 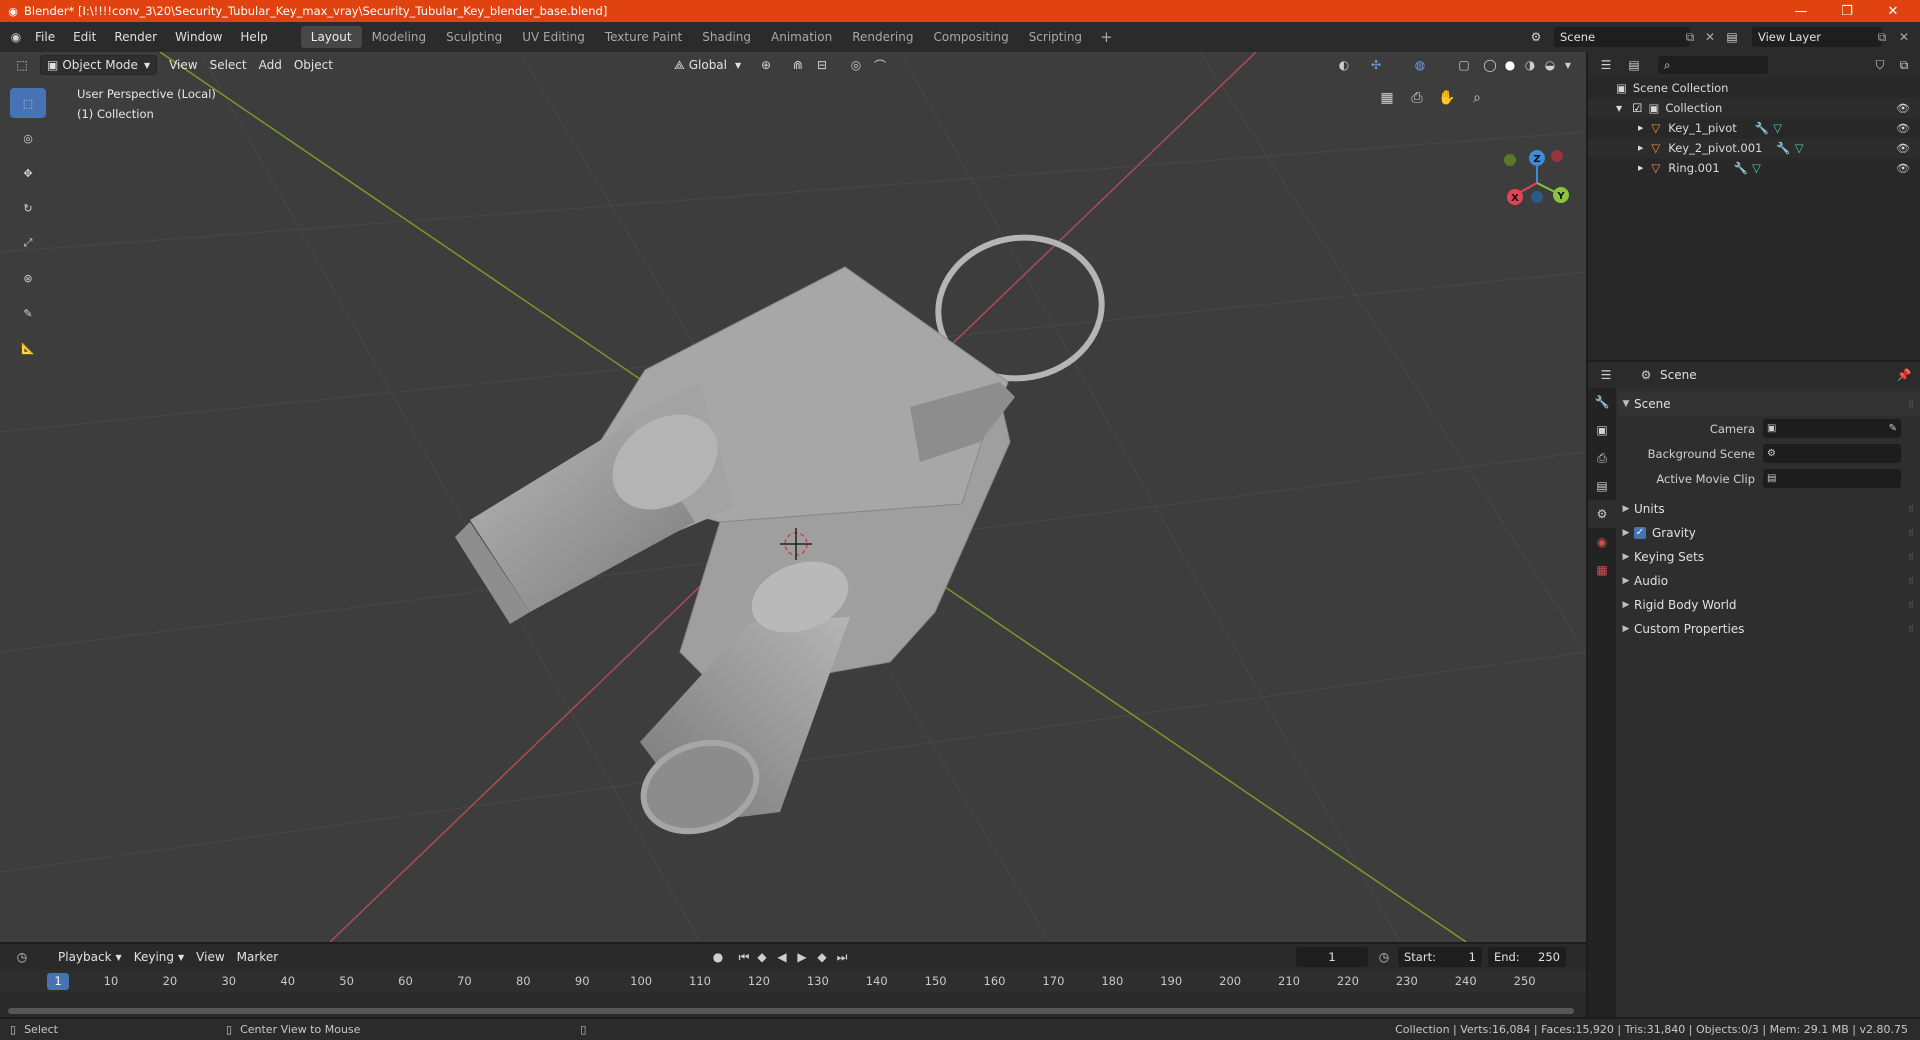 What do you see at coordinates (1344, 65) in the screenshot?
I see `visibility-icon: ◐` at bounding box center [1344, 65].